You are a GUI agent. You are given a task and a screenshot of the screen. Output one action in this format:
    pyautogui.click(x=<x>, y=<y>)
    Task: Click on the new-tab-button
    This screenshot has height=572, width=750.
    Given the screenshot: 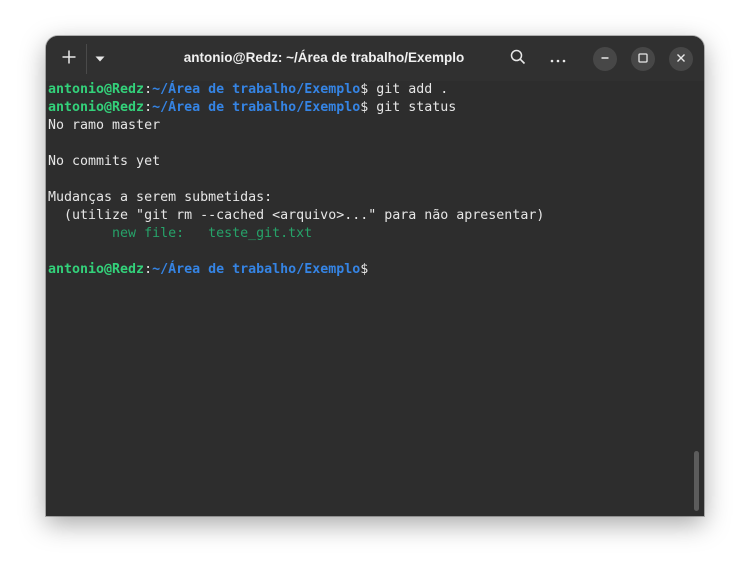 What is the action you would take?
    pyautogui.click(x=69, y=59)
    